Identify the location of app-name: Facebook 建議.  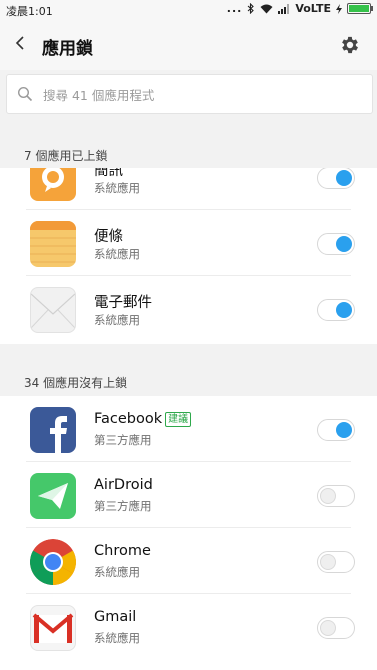
(143, 419).